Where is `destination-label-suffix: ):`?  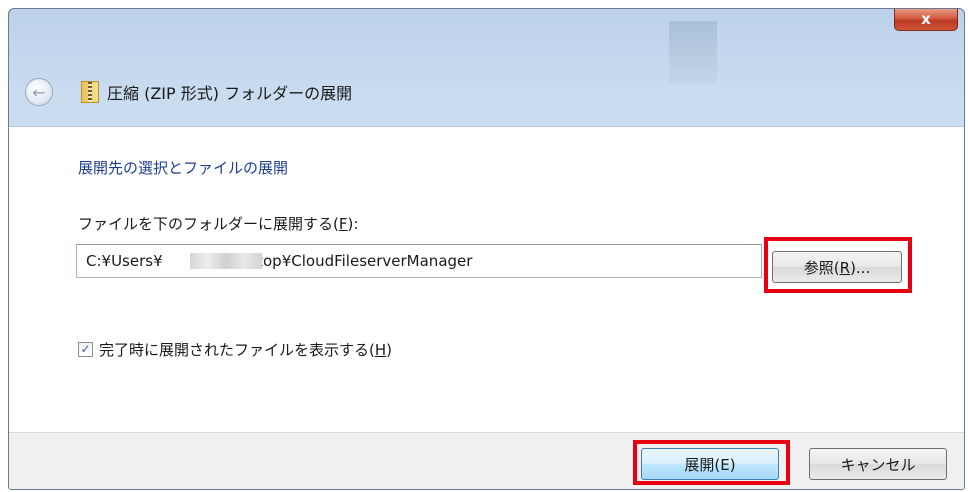 destination-label-suffix: ): is located at coordinates (353, 224).